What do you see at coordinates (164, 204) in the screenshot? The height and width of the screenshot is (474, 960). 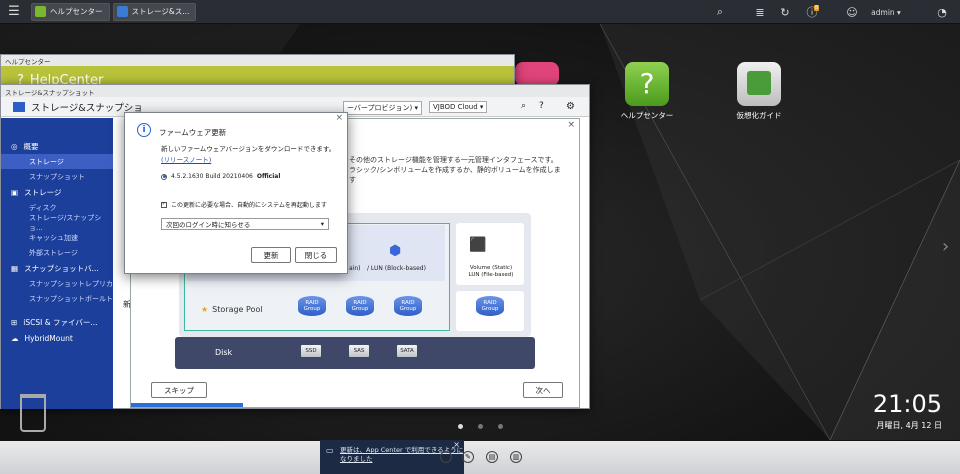 I see `restart-checkbox: ✓` at bounding box center [164, 204].